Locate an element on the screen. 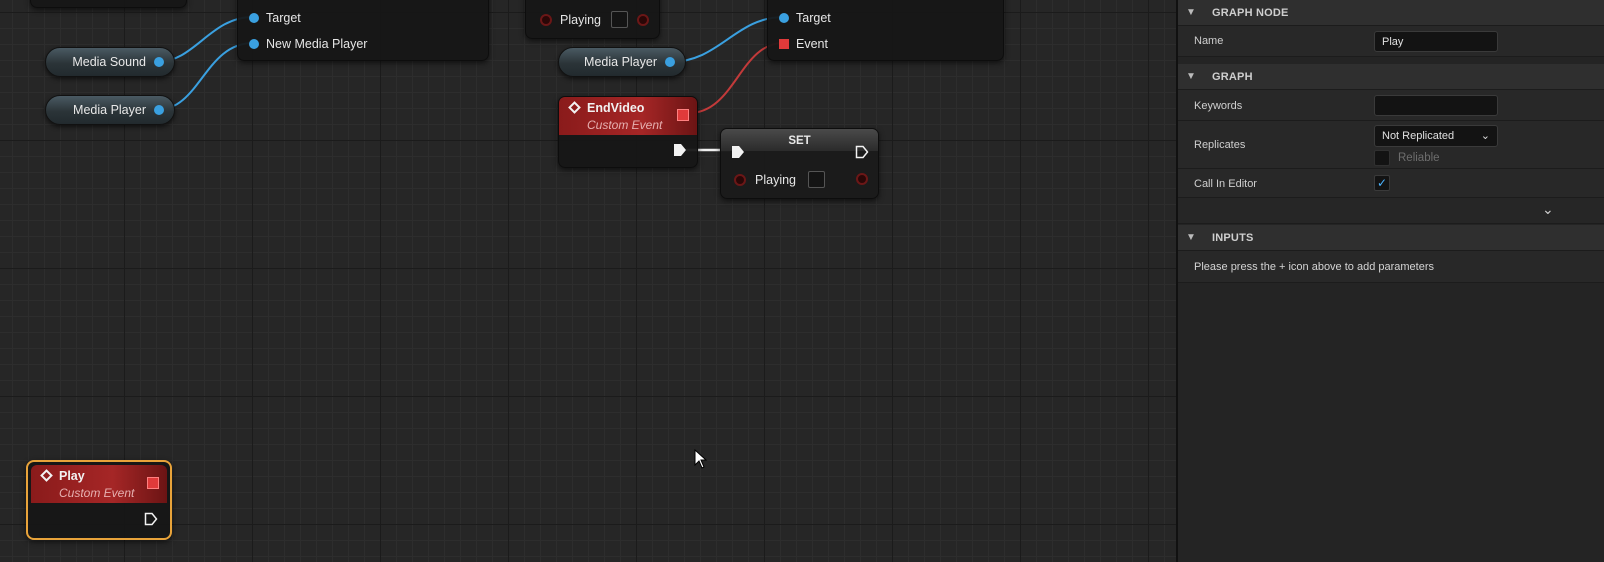 This screenshot has width=1604, height=562. keywords-field is located at coordinates (1436, 105).